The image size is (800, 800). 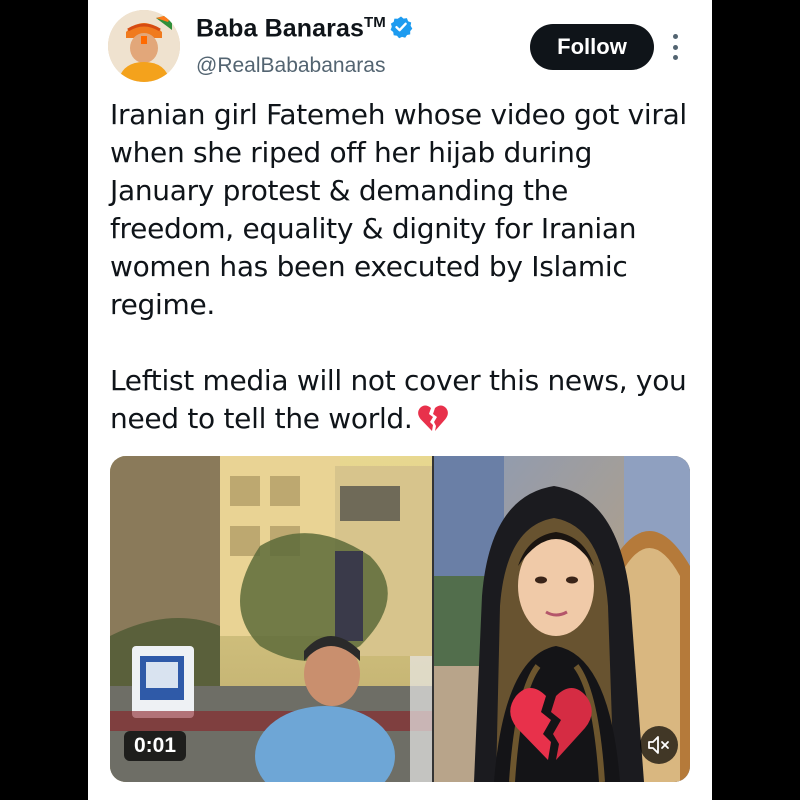 I want to click on follow-button: Follow, so click(x=592, y=47).